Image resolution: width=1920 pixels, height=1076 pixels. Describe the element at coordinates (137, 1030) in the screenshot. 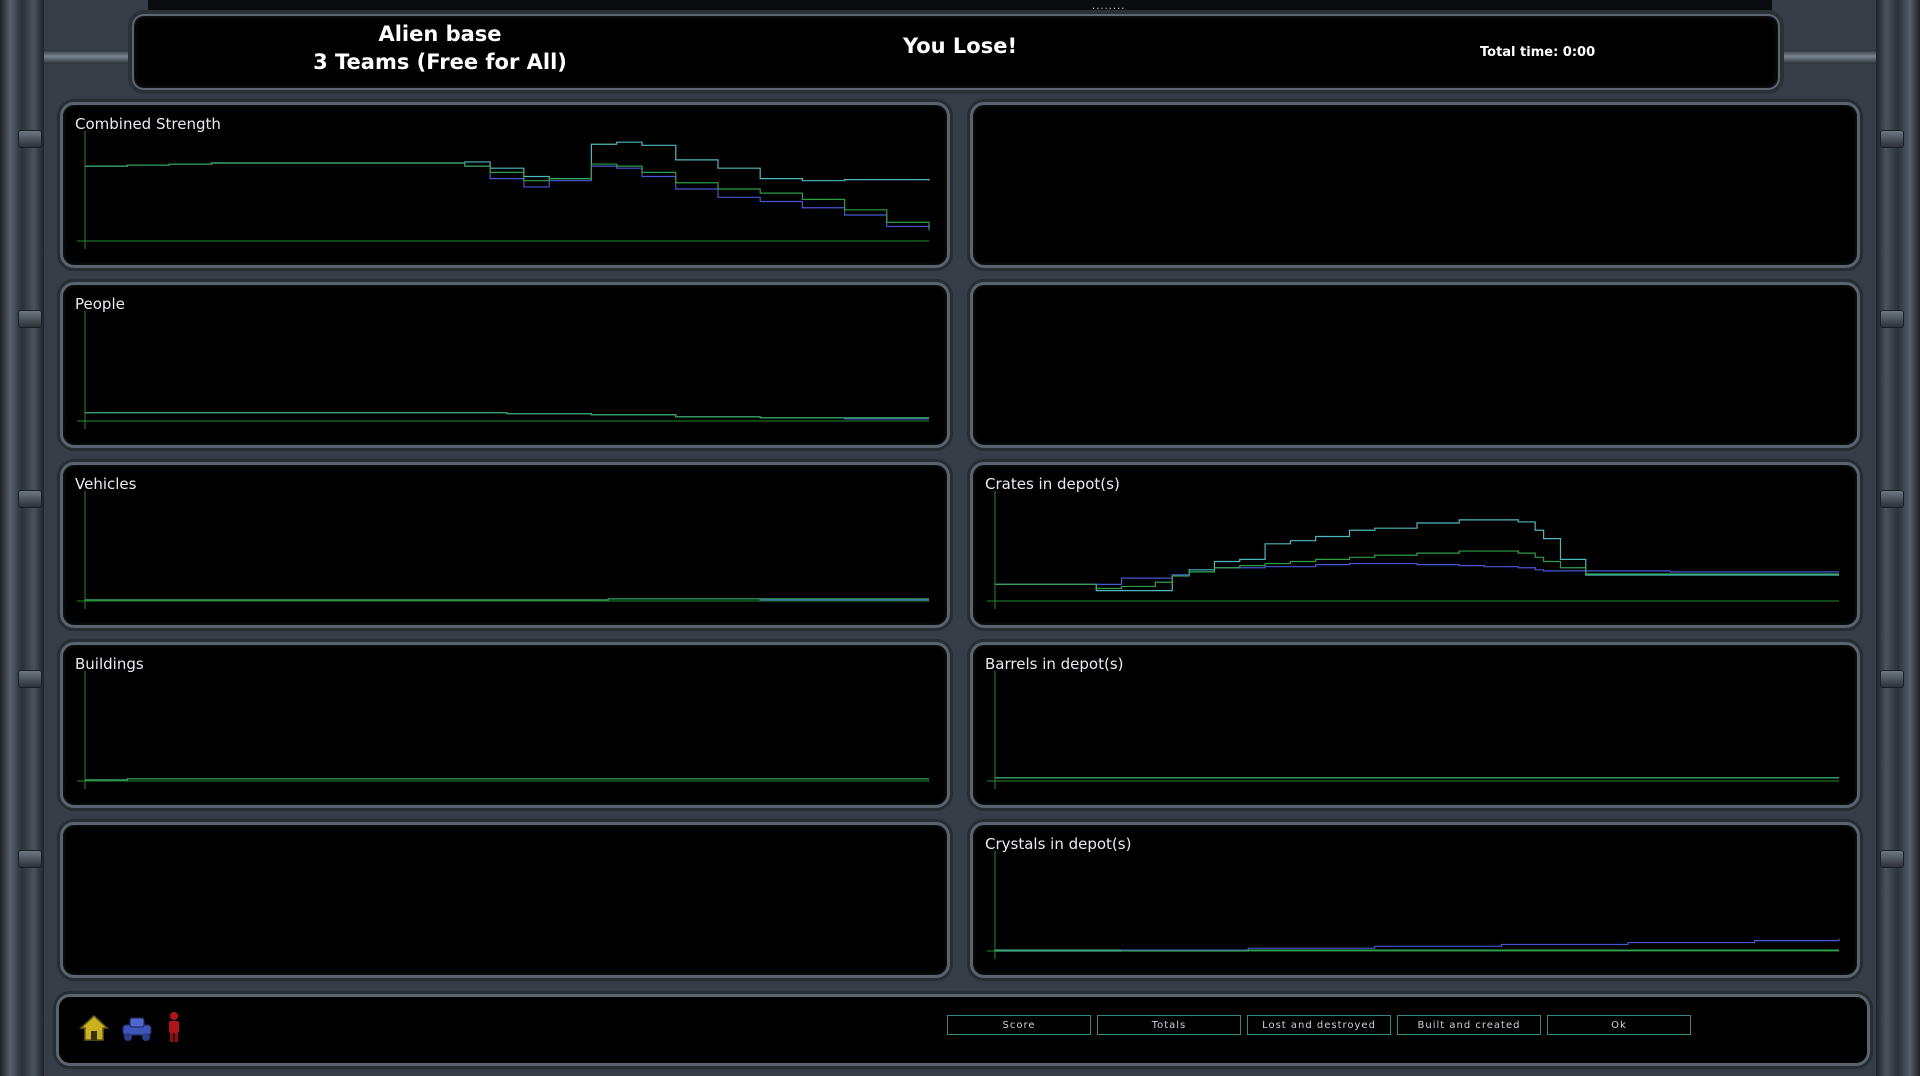

I see `vehicle-icon` at that location.